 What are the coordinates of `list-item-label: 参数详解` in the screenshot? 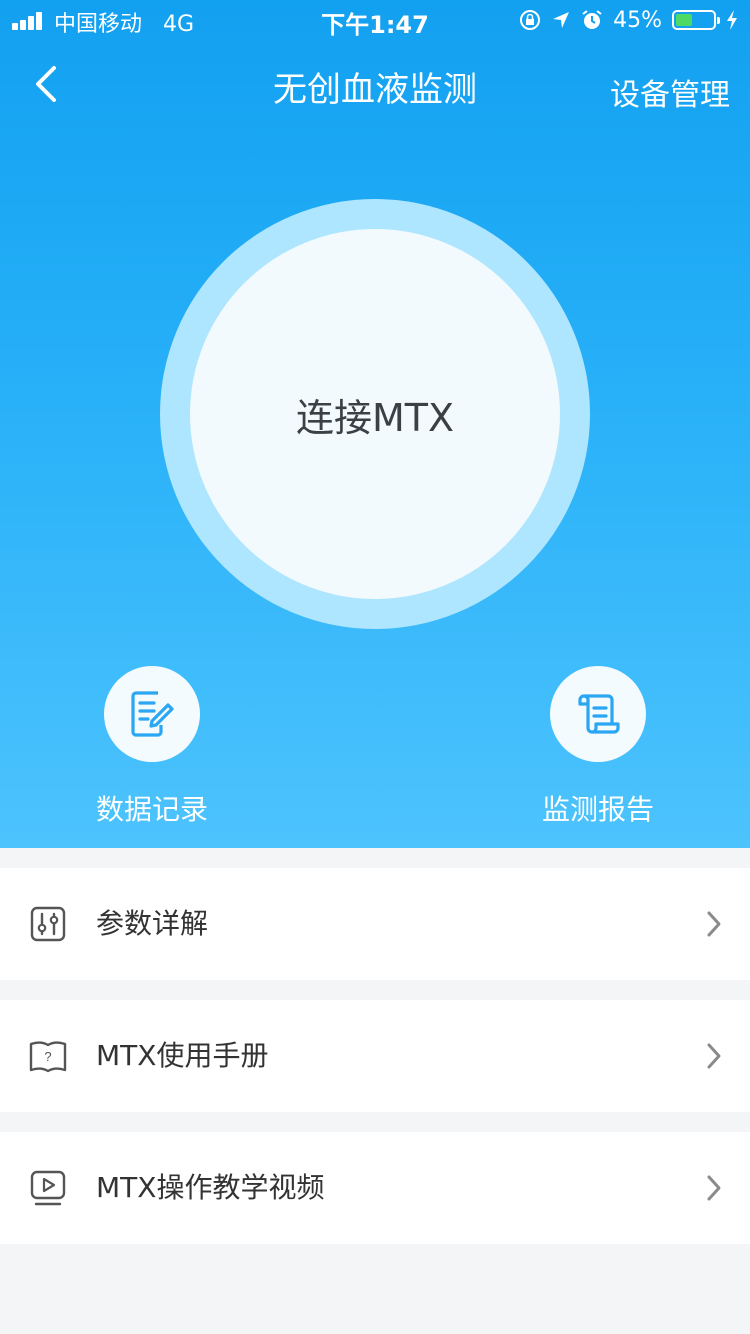 It's located at (152, 923).